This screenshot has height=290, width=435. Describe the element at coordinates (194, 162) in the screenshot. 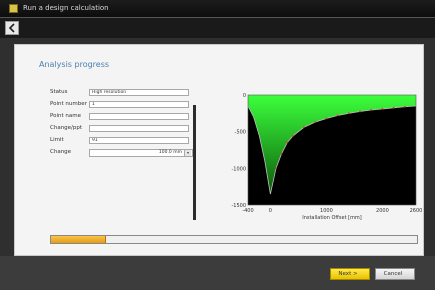

I see `vertical-divider` at that location.